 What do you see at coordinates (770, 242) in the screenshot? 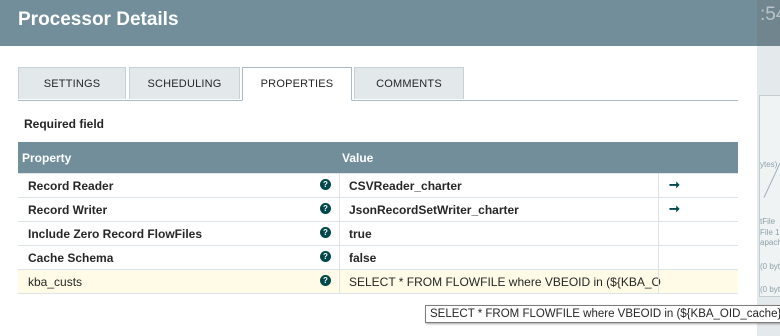
I see `background-label: apache` at bounding box center [770, 242].